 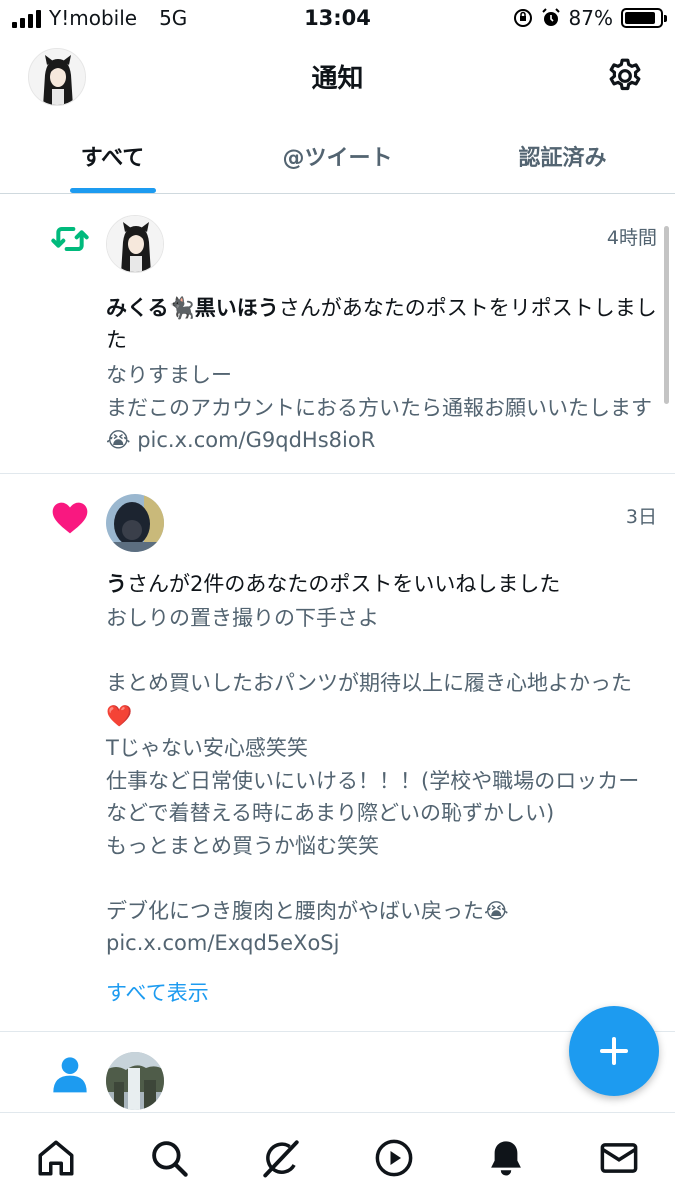 I want to click on user-name: う, so click(x=116, y=584).